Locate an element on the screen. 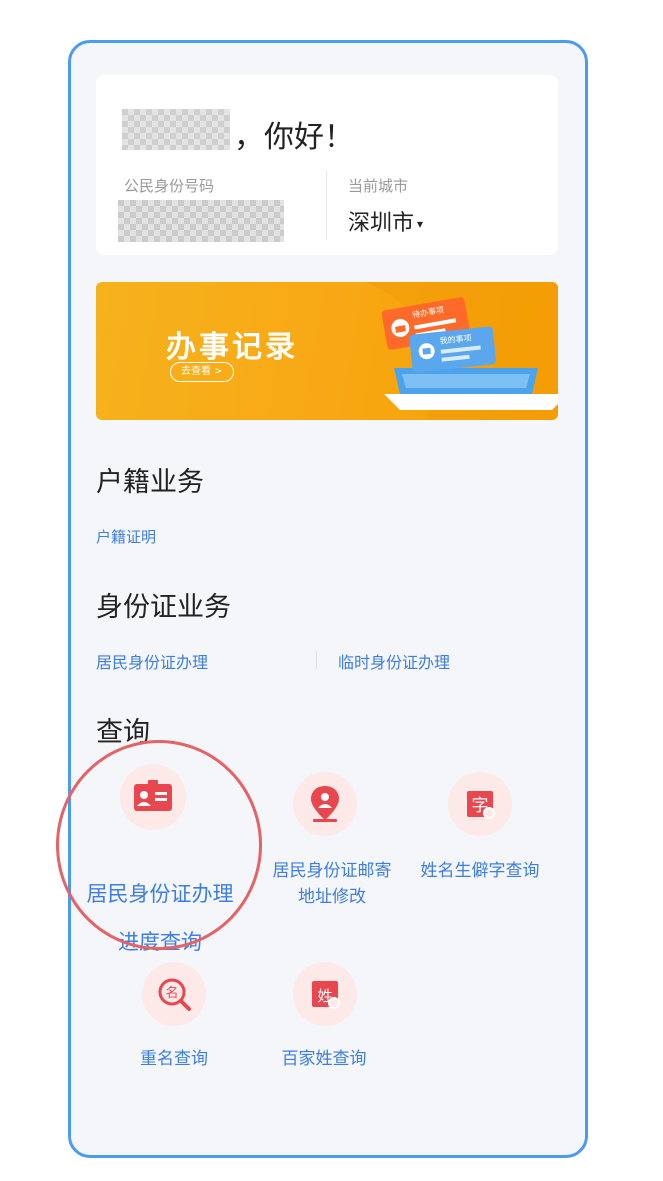  banner-view-button: 去查看 > is located at coordinates (202, 372).